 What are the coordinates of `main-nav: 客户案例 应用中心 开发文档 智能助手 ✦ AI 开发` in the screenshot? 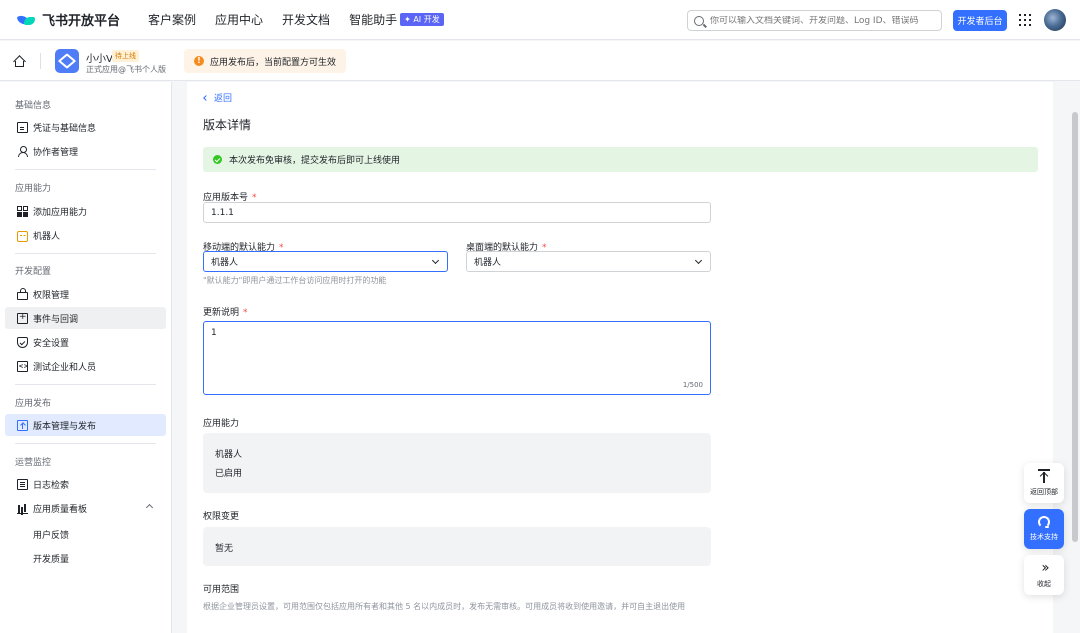 It's located at (305, 19).